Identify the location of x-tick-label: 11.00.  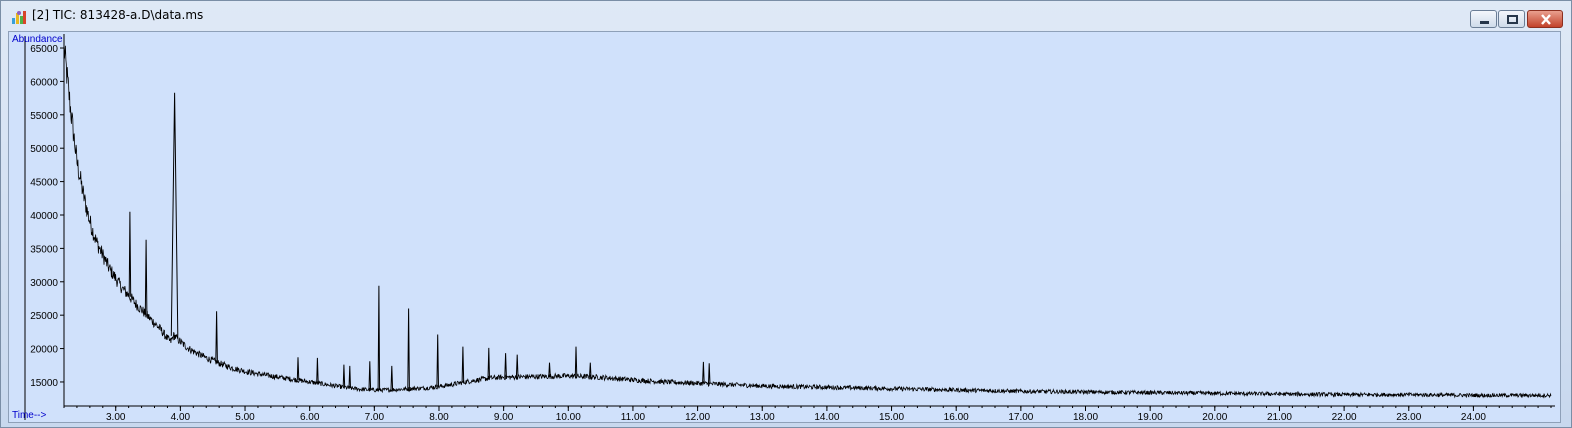
(633, 417).